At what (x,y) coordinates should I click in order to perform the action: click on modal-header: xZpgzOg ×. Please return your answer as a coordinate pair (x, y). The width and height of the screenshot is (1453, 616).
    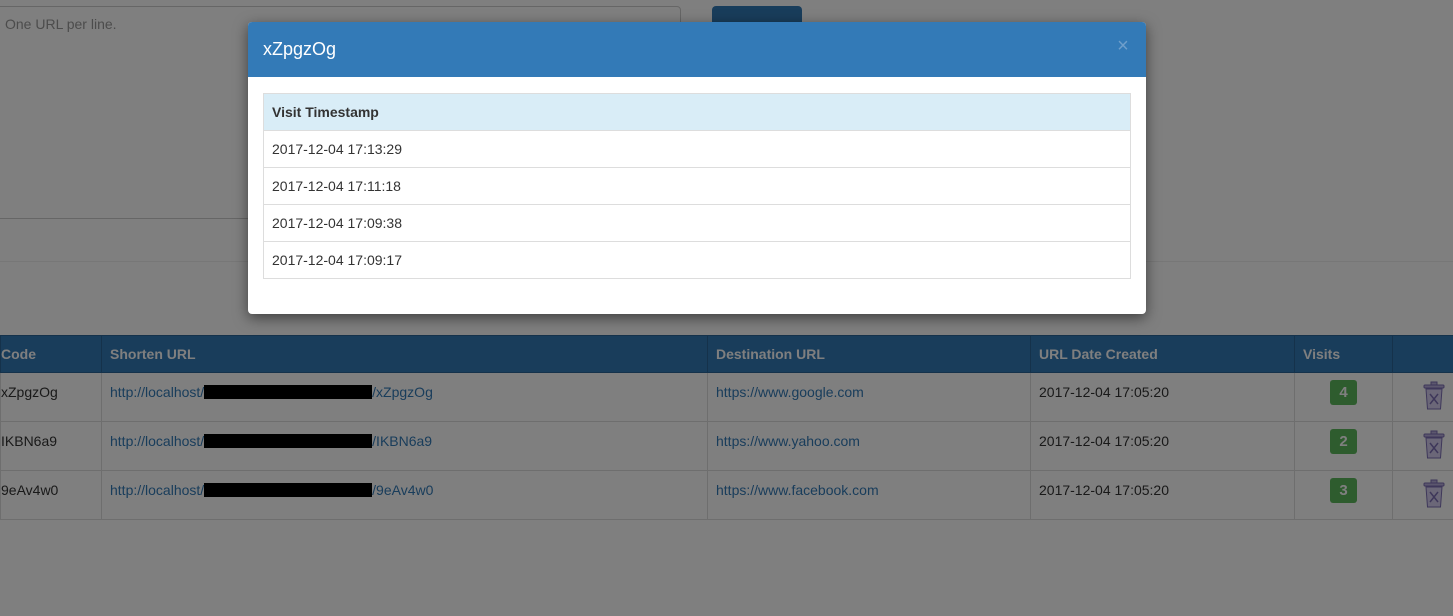
    Looking at the image, I should click on (697, 49).